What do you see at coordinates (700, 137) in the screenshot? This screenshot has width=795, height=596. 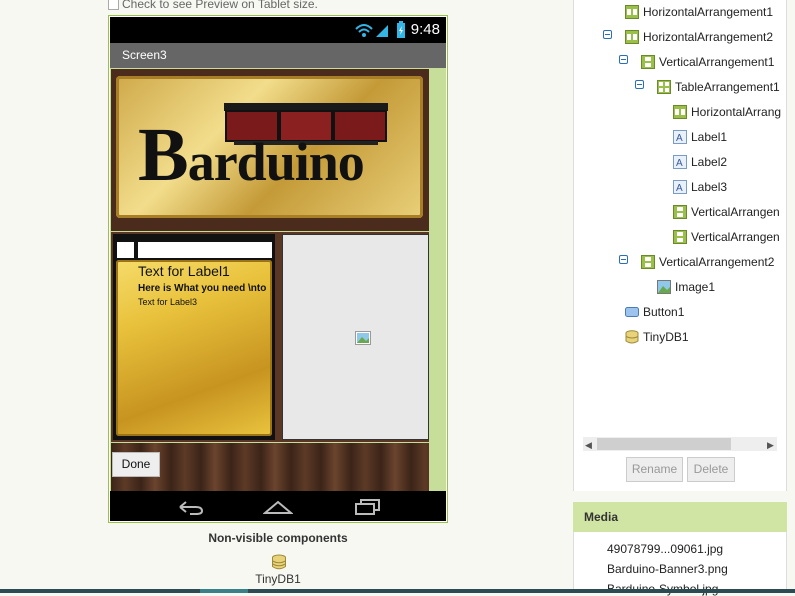 I see `tree-item-label1: A Label1` at bounding box center [700, 137].